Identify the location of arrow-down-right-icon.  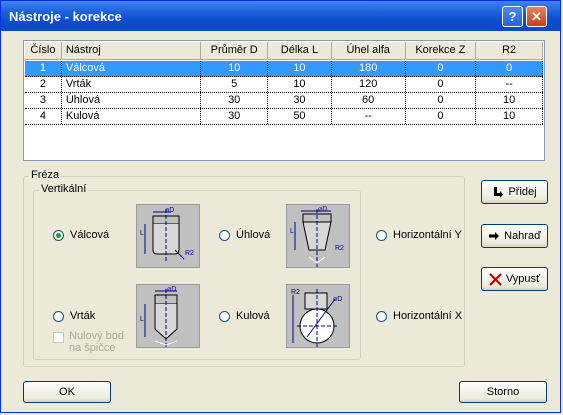
(498, 192).